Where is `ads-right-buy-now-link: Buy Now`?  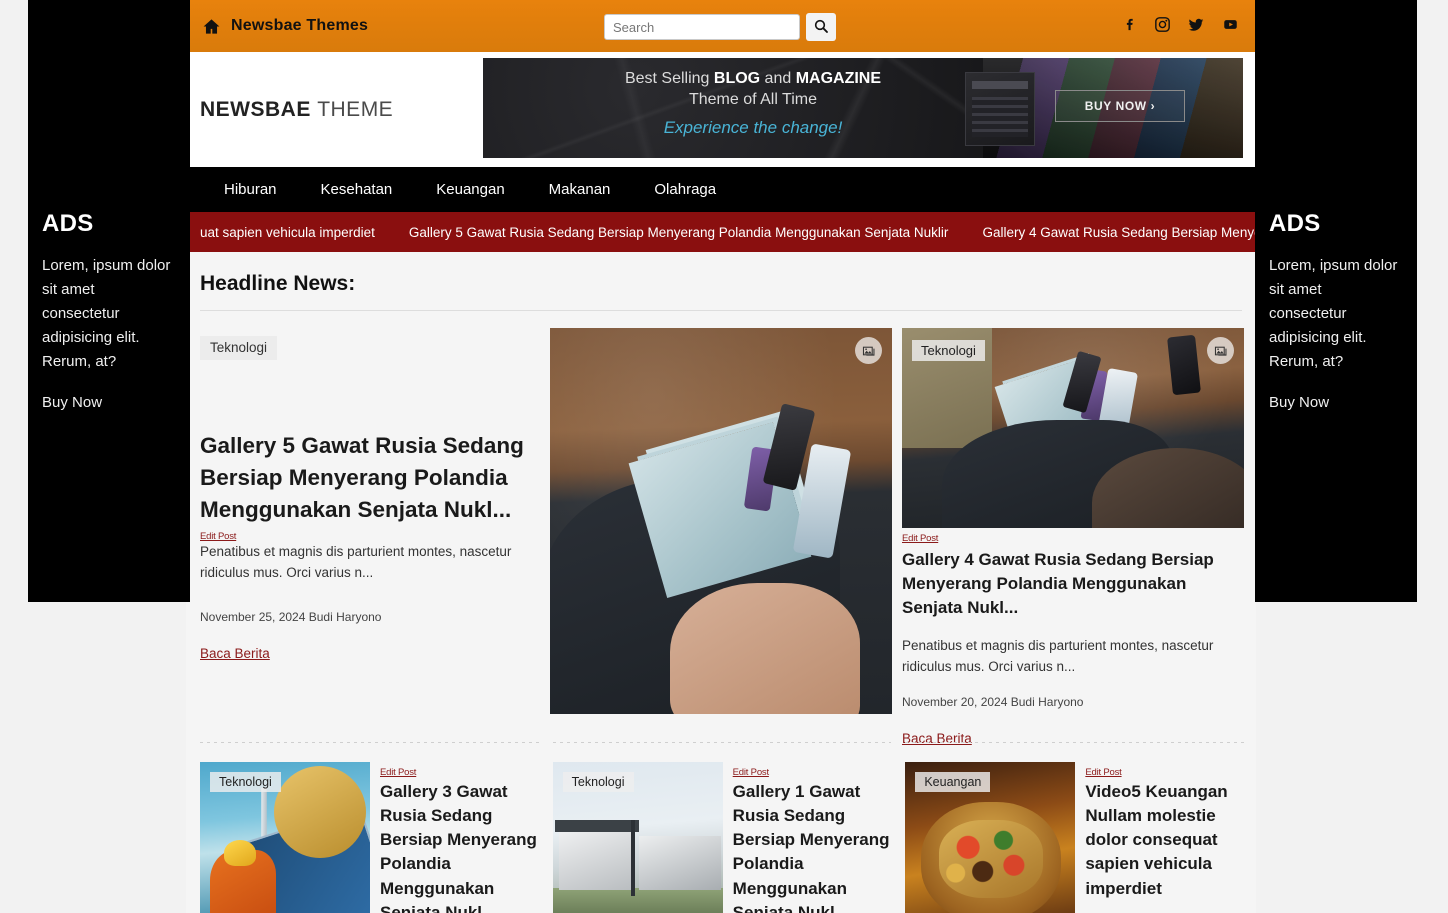 ads-right-buy-now-link: Buy Now is located at coordinates (1299, 402).